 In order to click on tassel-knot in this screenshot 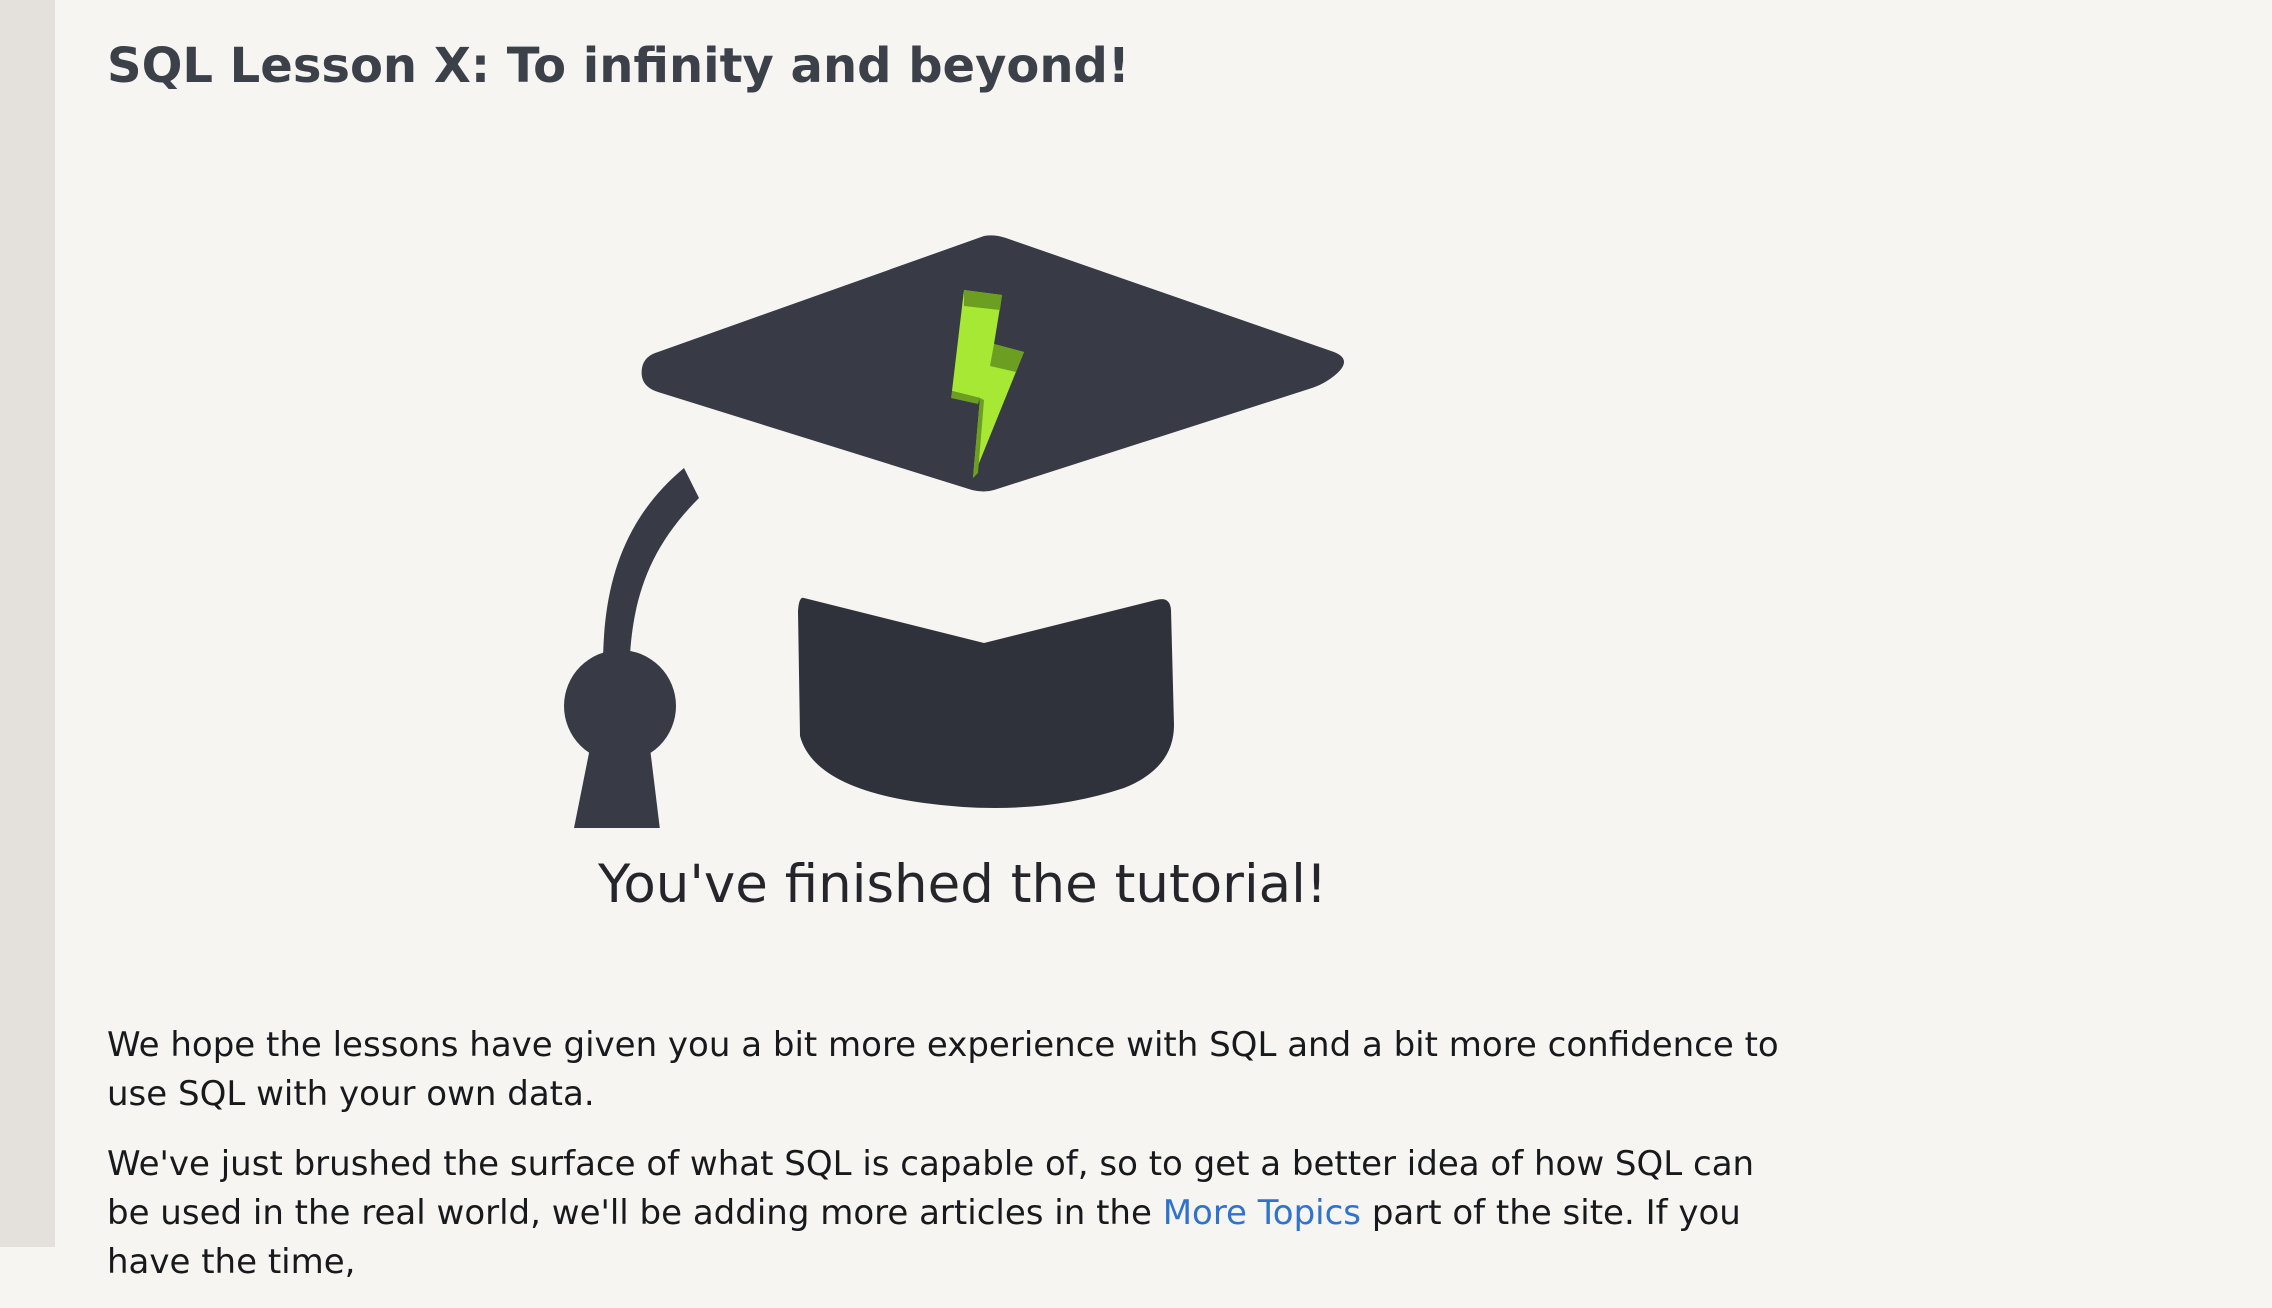, I will do `click(620, 706)`.